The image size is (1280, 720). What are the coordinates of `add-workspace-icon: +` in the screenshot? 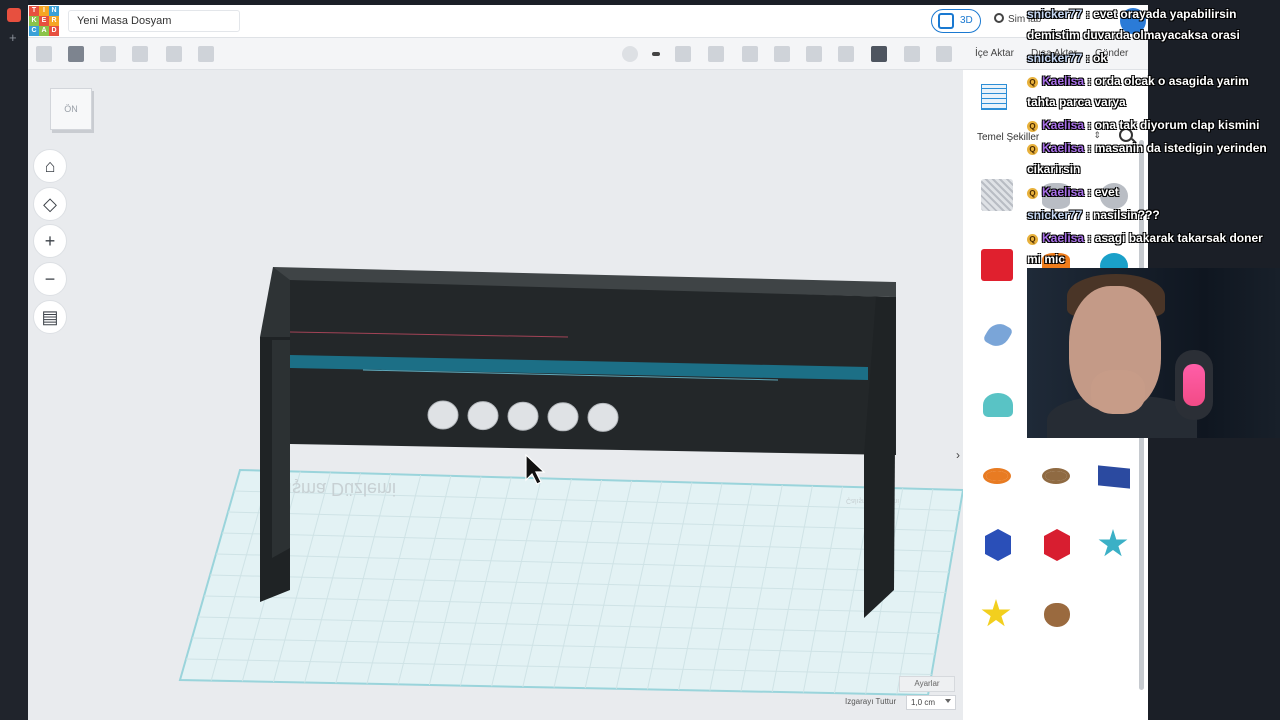 It's located at (13, 37).